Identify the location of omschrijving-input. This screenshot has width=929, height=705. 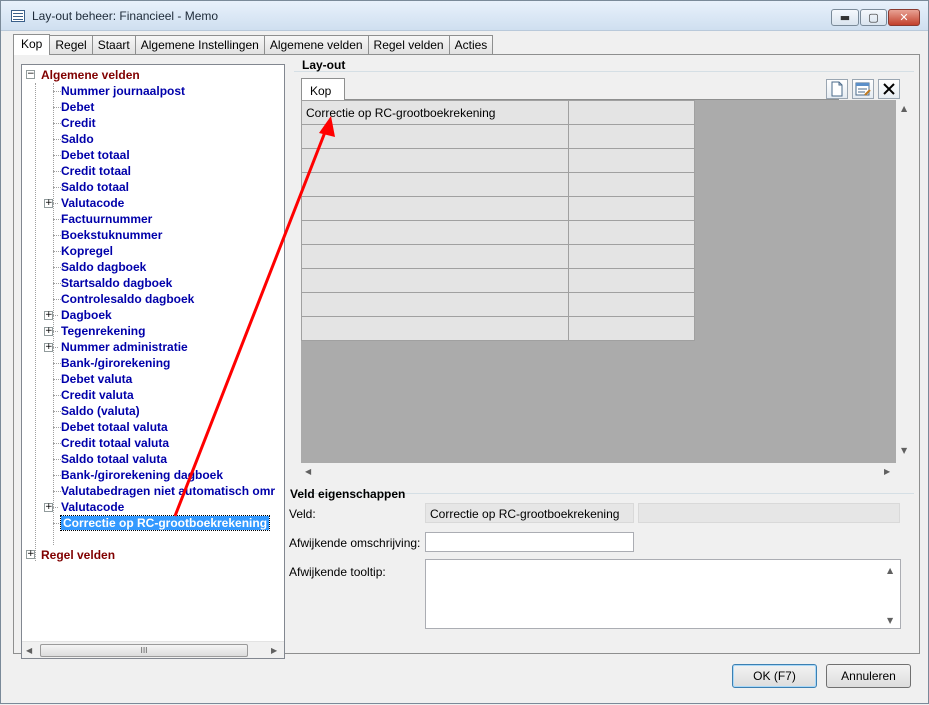
(529, 542).